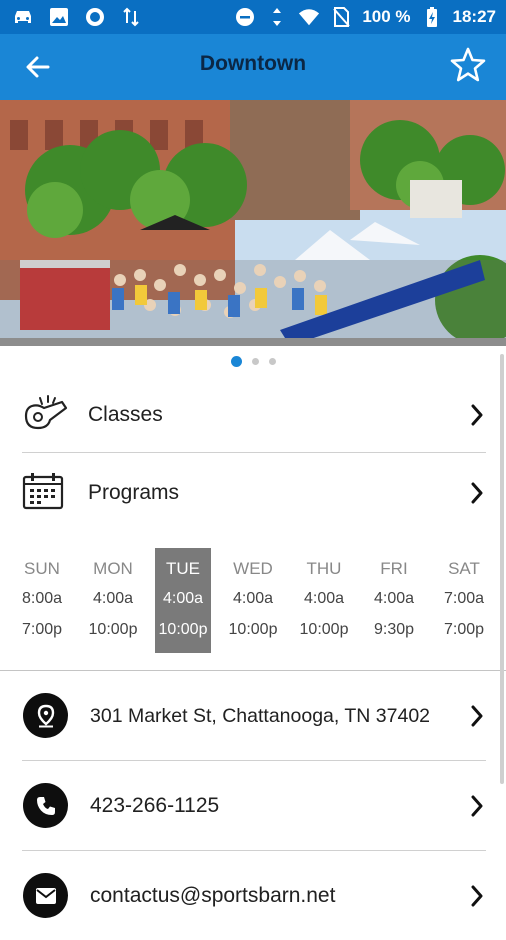 This screenshot has width=506, height=940. What do you see at coordinates (43, 493) in the screenshot?
I see `calendar-icon` at bounding box center [43, 493].